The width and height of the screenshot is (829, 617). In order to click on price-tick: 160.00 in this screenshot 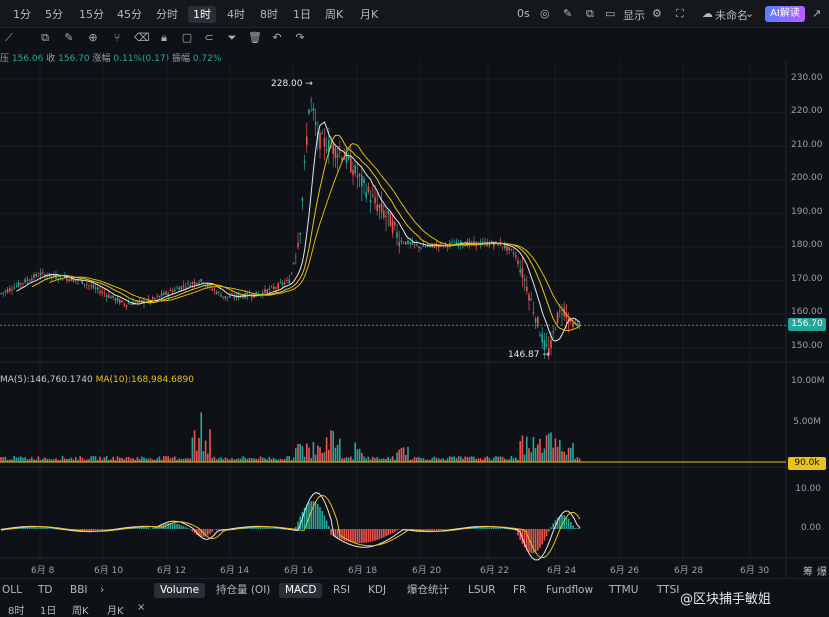, I will do `click(807, 312)`.